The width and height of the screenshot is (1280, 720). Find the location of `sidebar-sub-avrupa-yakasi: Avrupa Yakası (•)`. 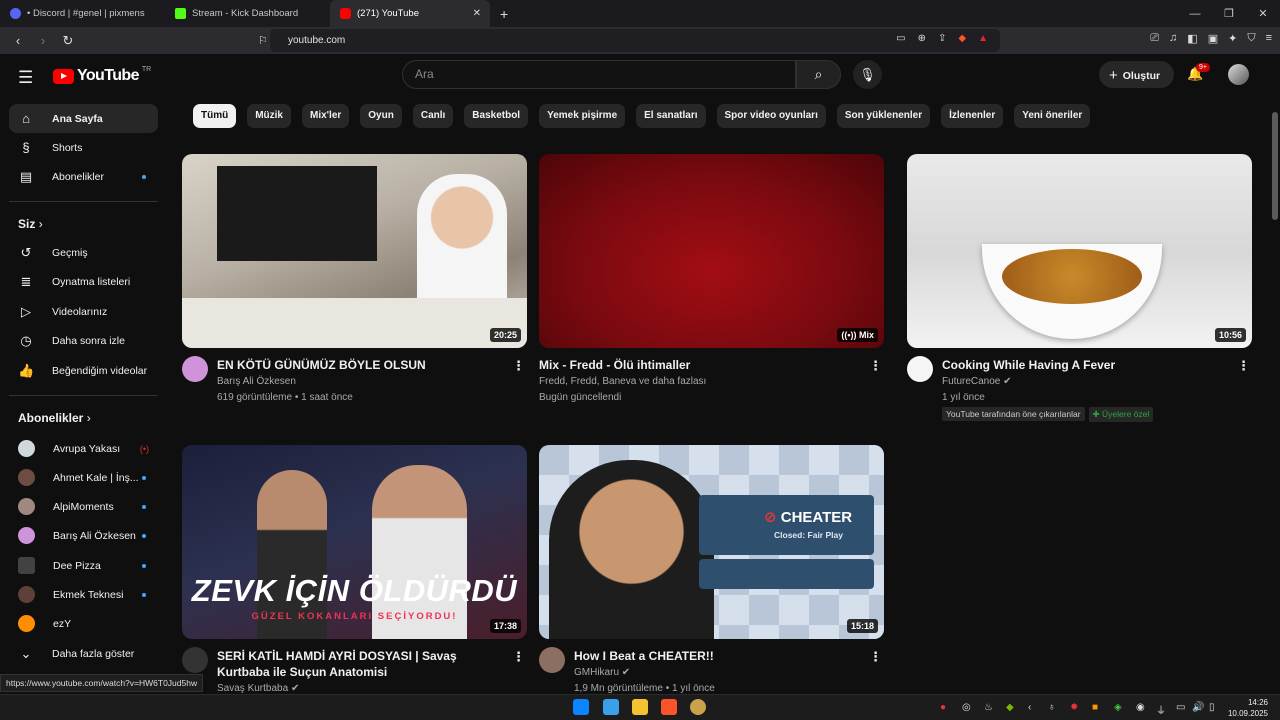

sidebar-sub-avrupa-yakasi: Avrupa Yakası (•) is located at coordinates (83, 448).